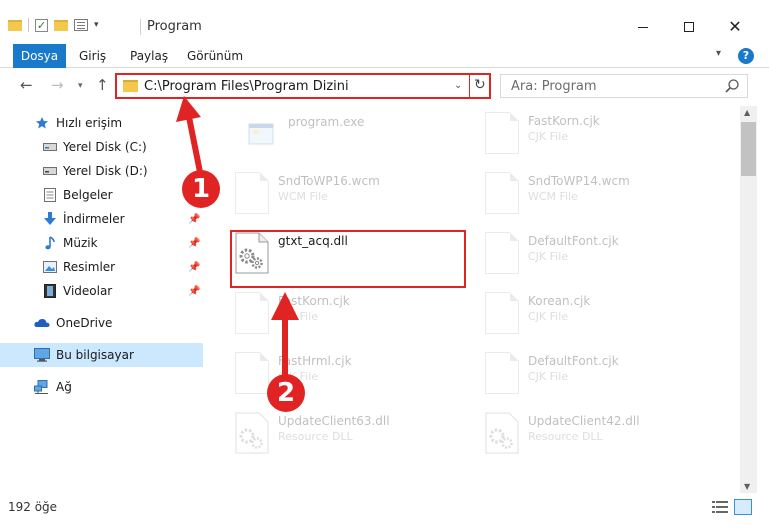  I want to click on quick-access-toolbar: ✓ ▾, so click(53, 25).